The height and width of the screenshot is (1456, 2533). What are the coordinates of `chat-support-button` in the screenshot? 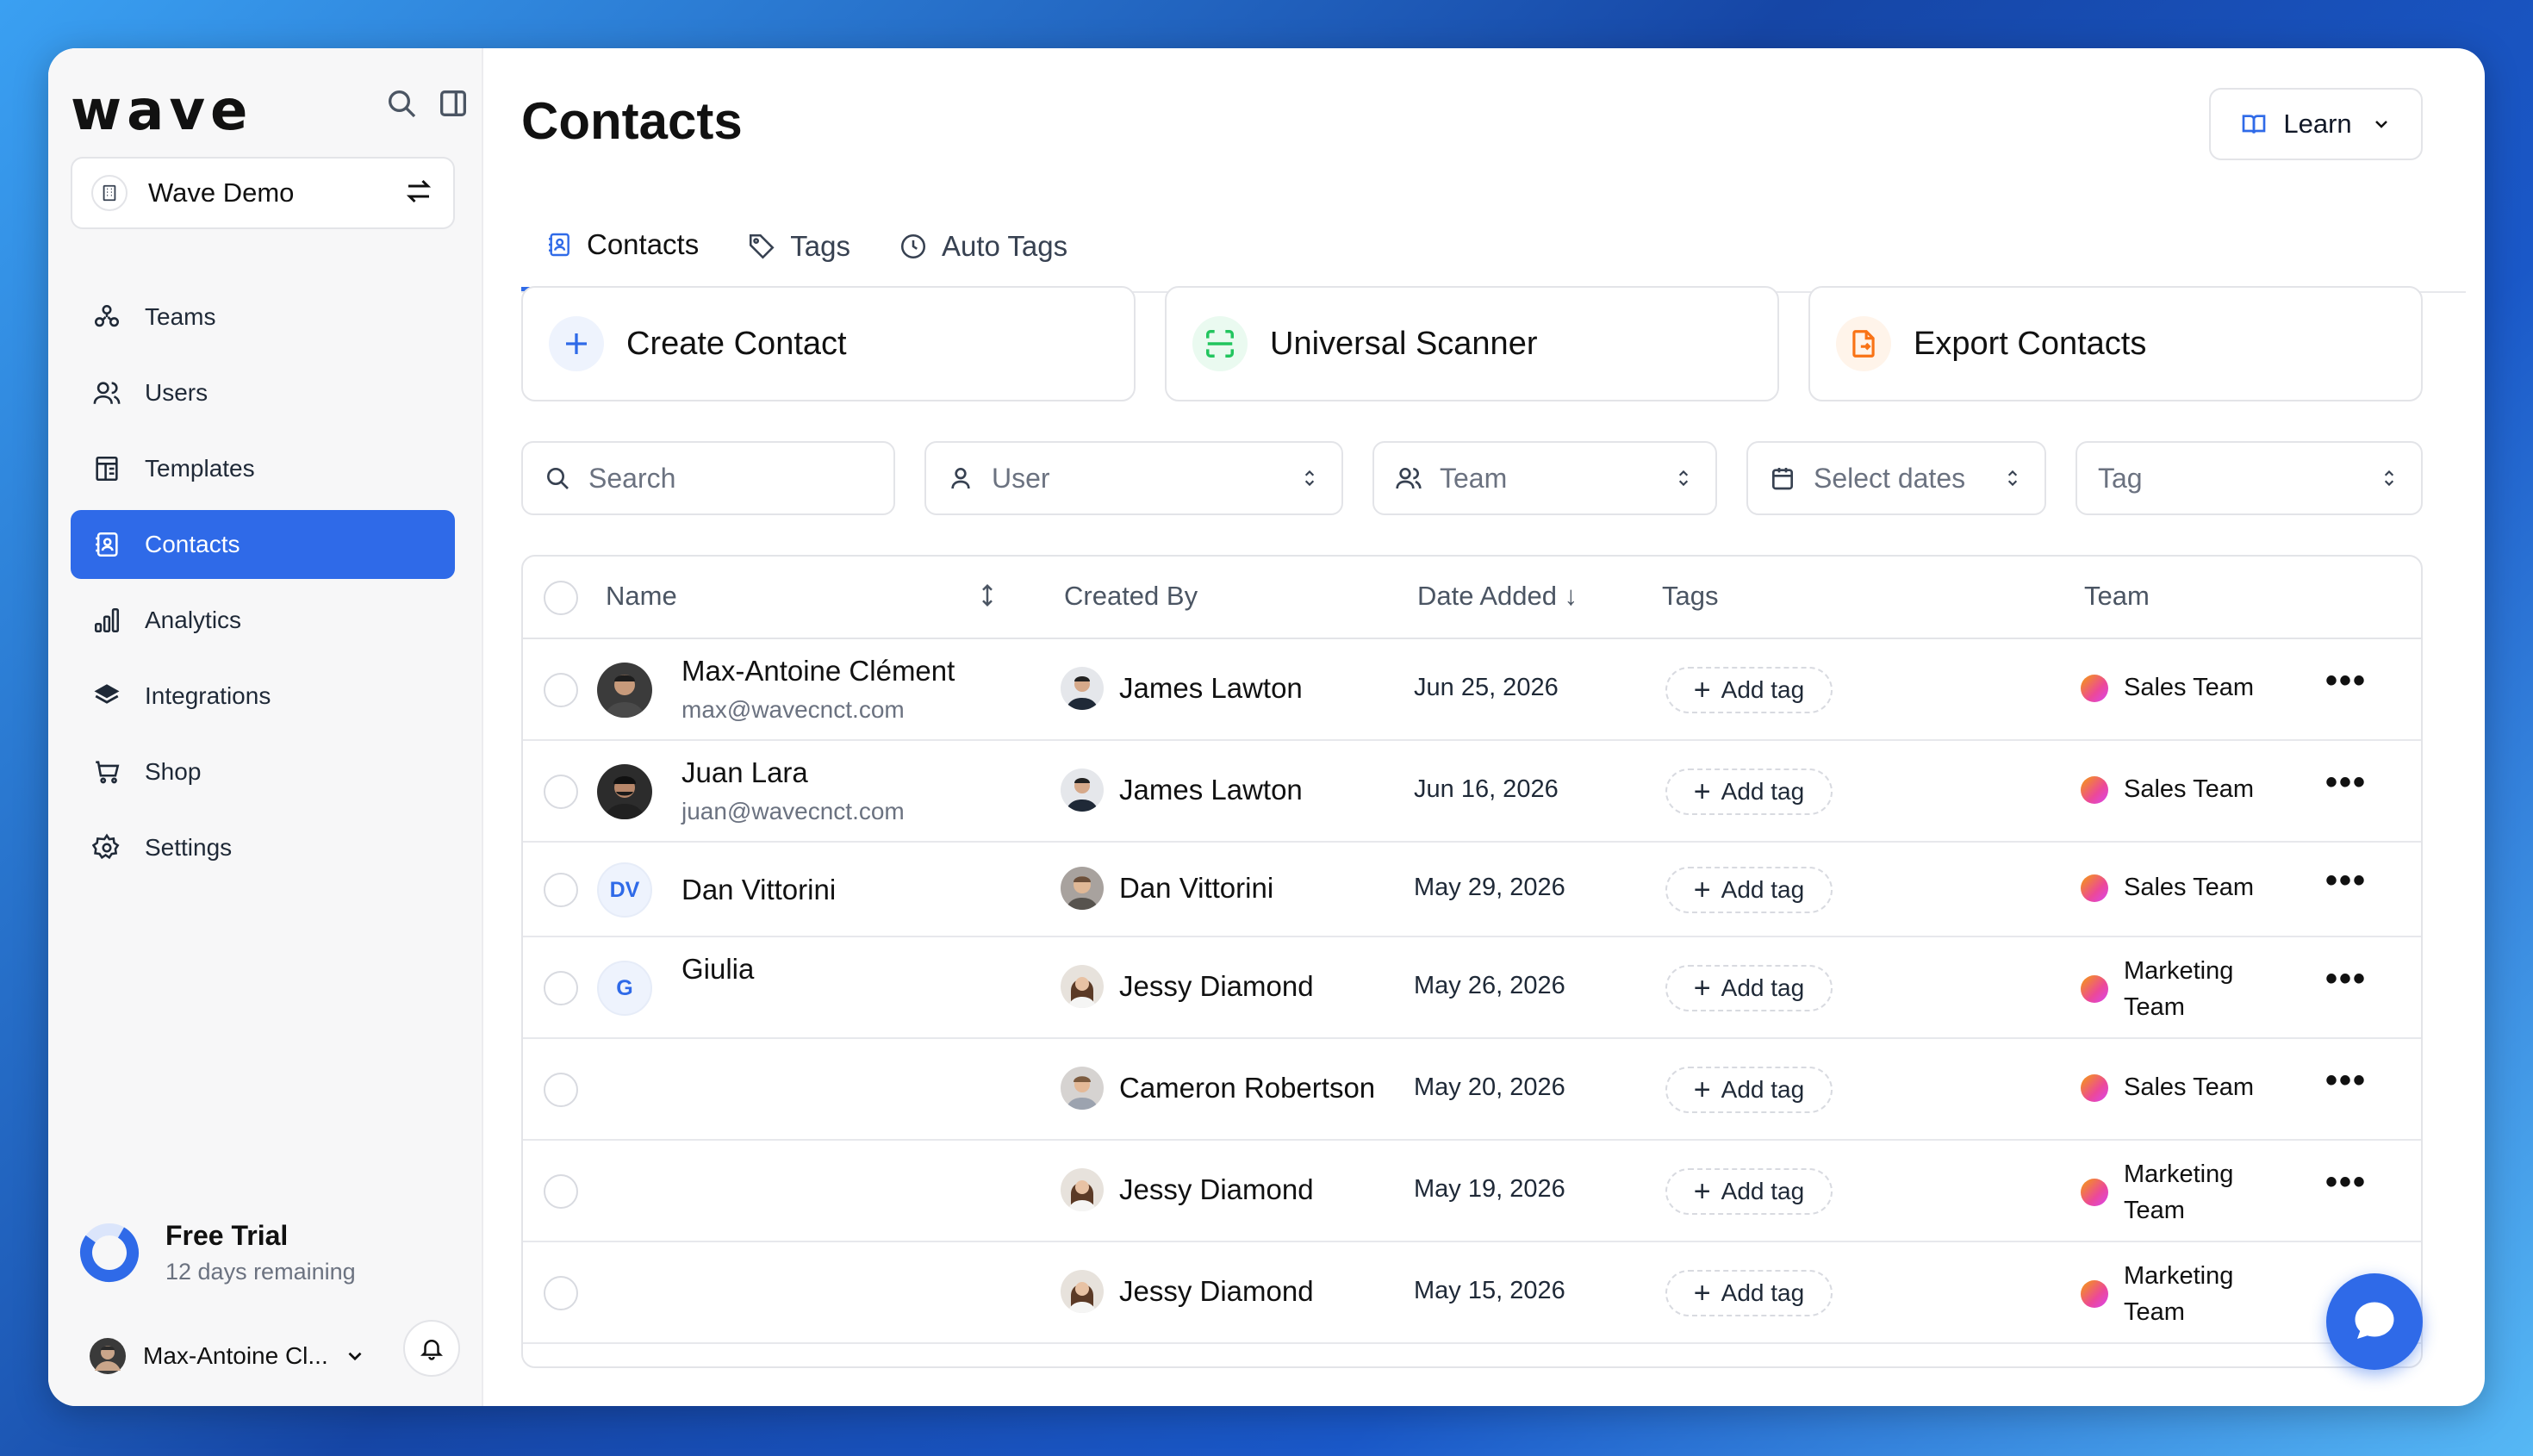 It's located at (2374, 1322).